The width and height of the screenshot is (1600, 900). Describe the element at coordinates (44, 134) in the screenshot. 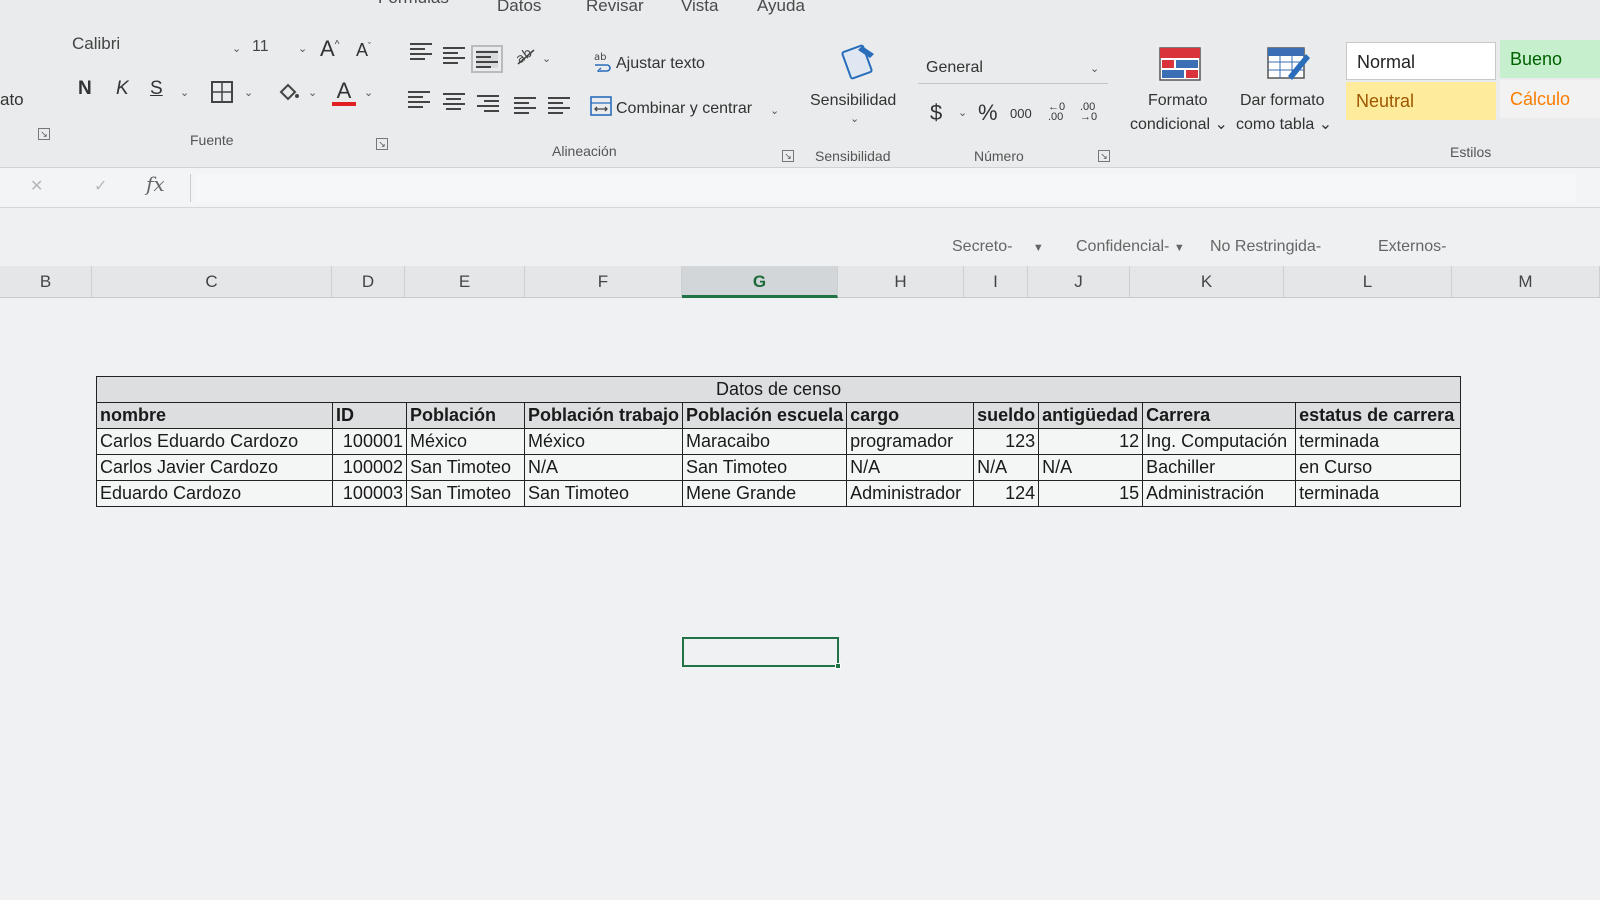

I see `clipboard-launcher-icon: ↘` at that location.